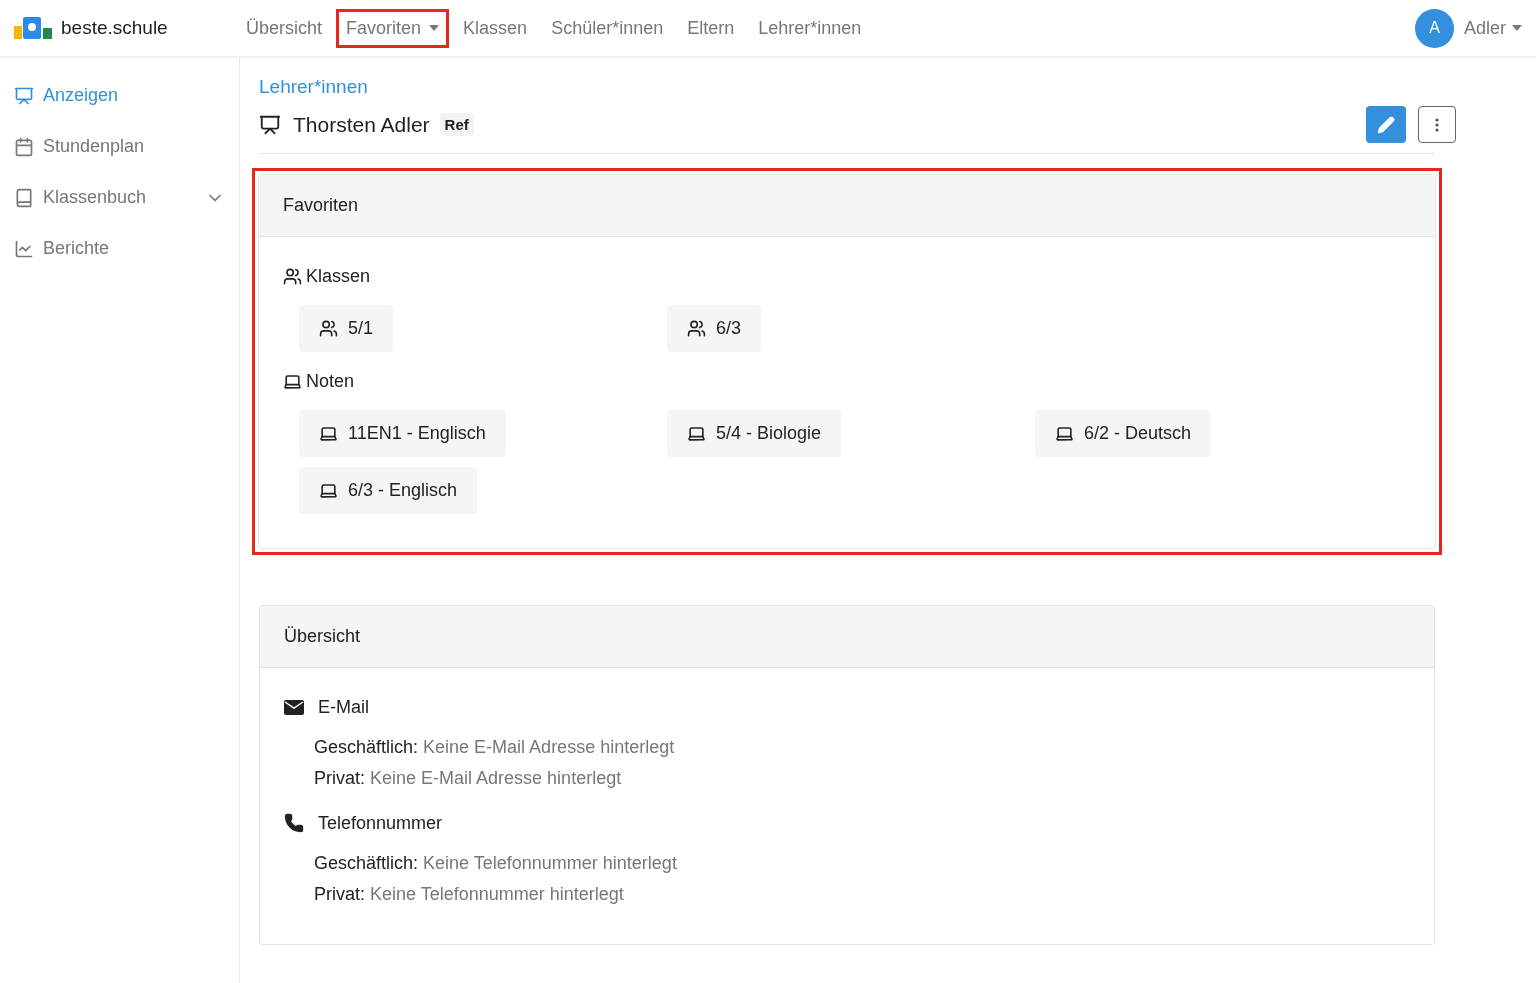 The width and height of the screenshot is (1536, 983). Describe the element at coordinates (24, 248) in the screenshot. I see `chart-icon` at that location.